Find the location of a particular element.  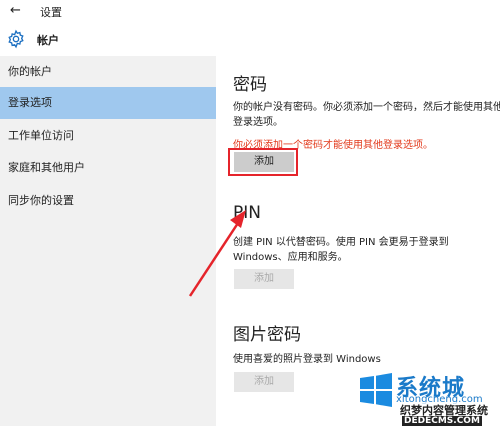

window-title: 设置 is located at coordinates (51, 12).